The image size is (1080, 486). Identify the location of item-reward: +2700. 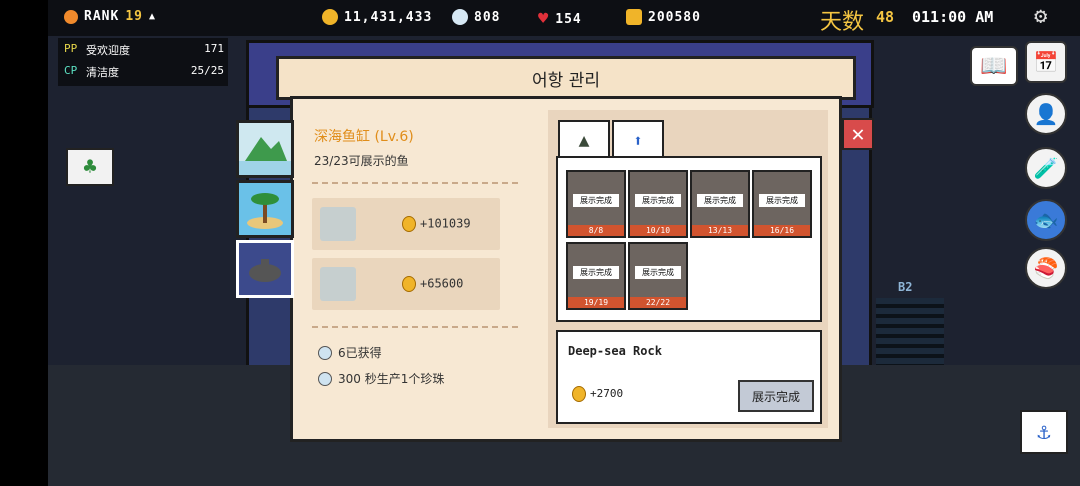
(597, 394).